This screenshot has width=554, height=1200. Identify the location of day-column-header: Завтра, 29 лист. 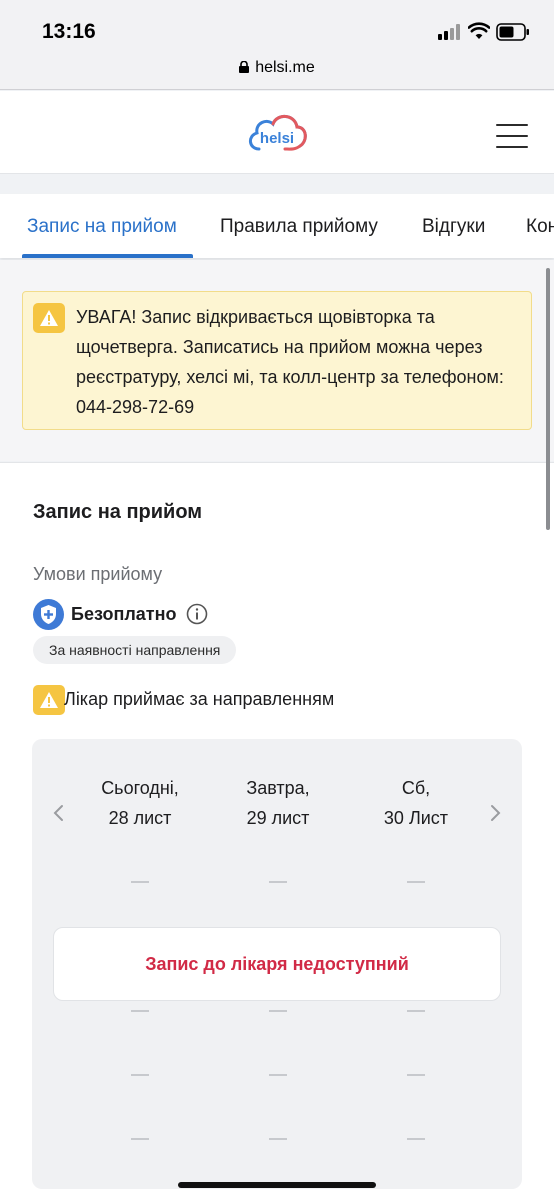
(278, 803).